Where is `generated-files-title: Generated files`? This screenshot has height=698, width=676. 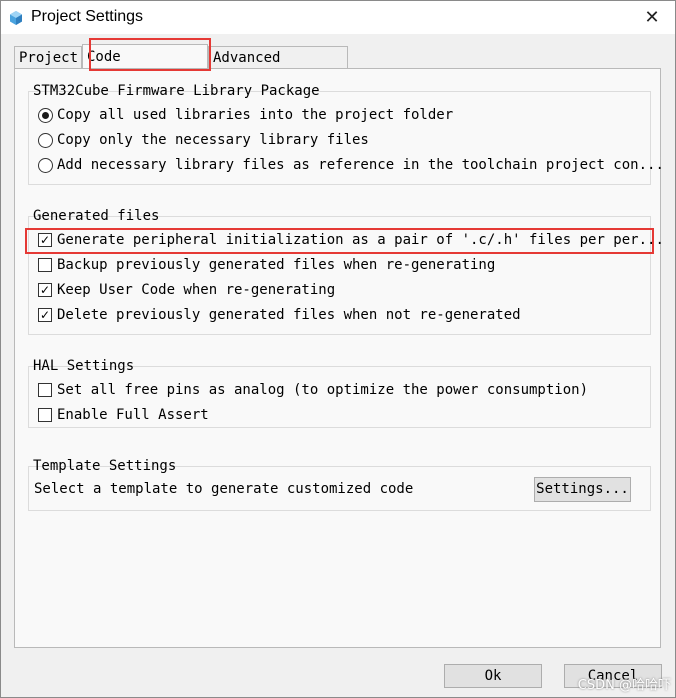 generated-files-title: Generated files is located at coordinates (96, 216).